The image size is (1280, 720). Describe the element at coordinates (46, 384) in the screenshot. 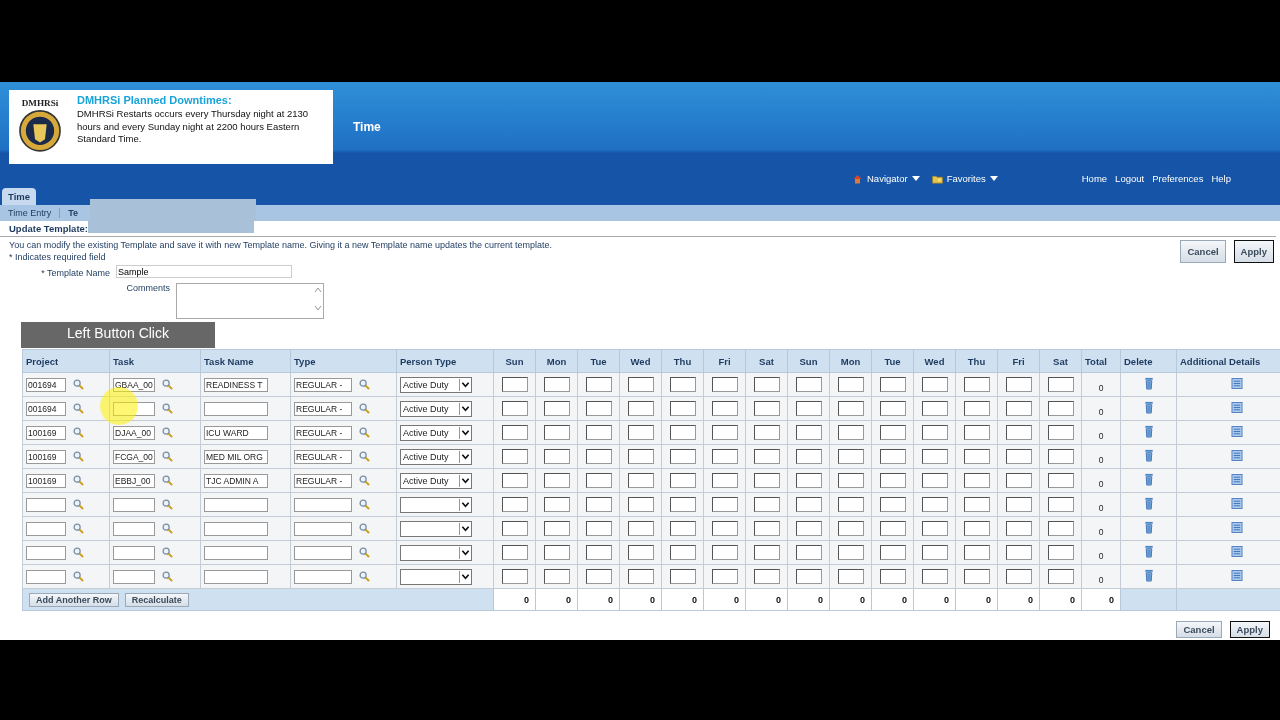

I see `project-field: 001694` at that location.